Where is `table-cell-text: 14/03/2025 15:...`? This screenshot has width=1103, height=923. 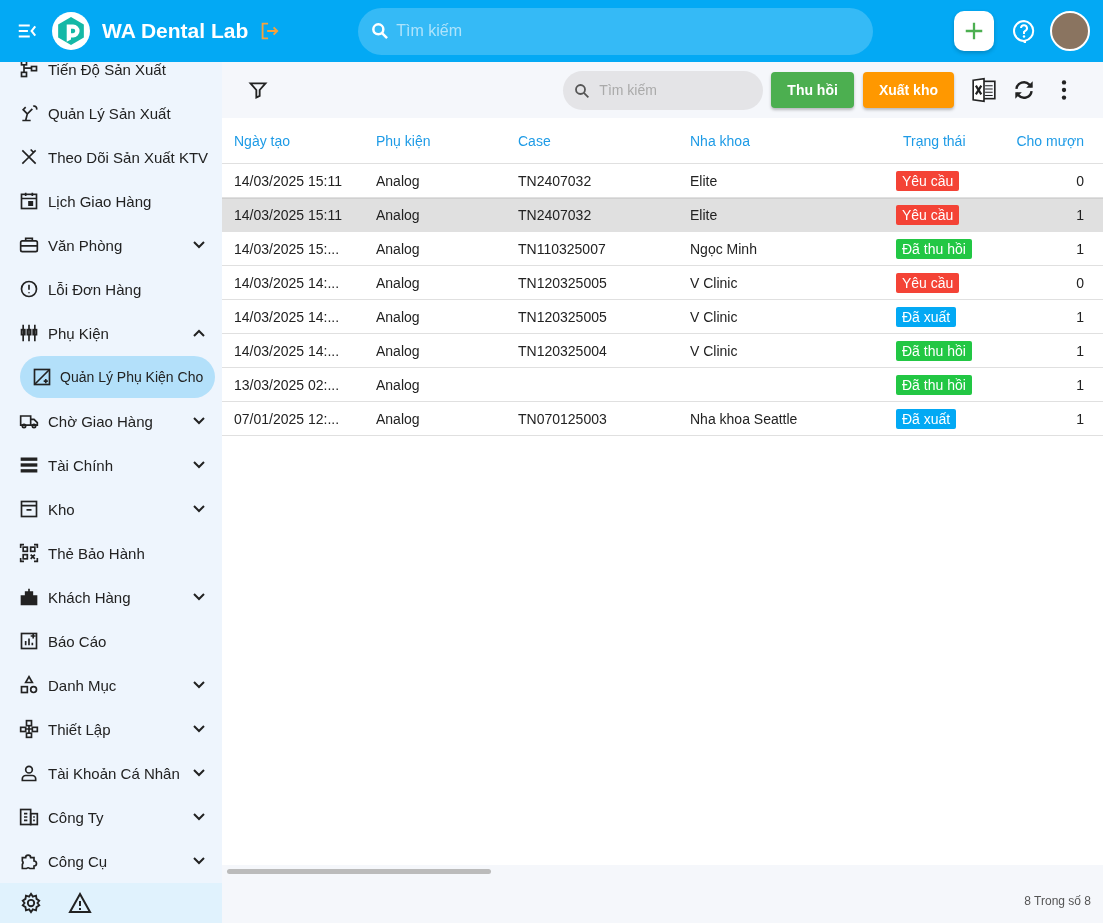 table-cell-text: 14/03/2025 15:... is located at coordinates (287, 248).